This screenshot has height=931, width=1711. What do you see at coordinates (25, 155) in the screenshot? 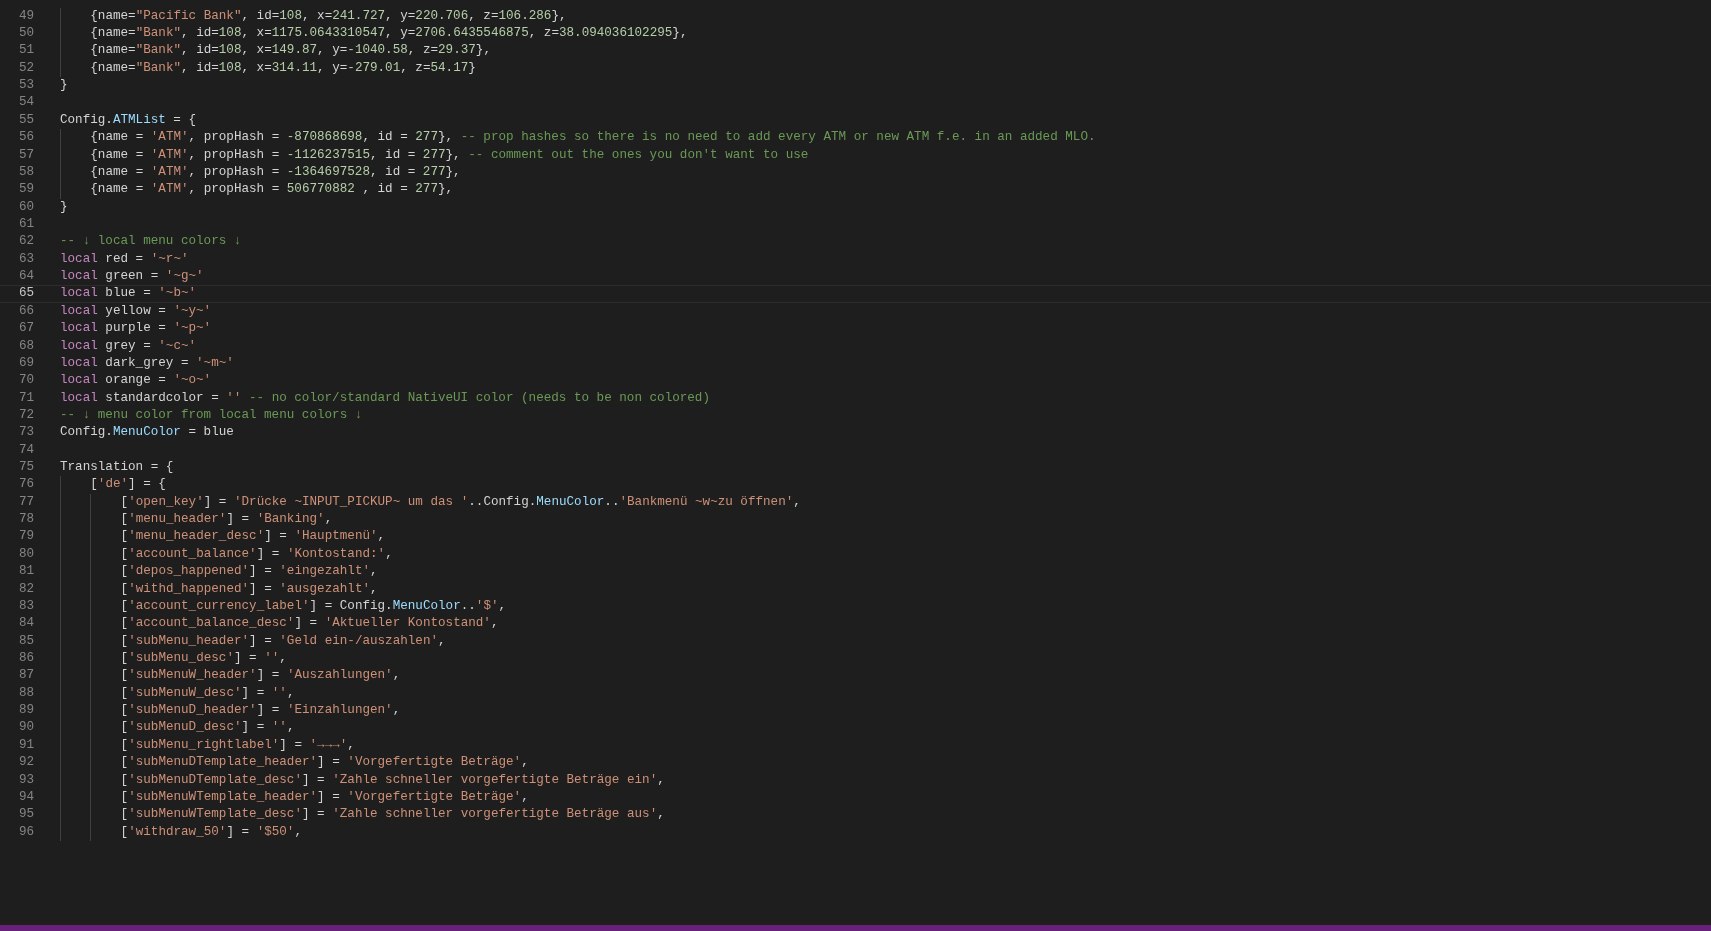
I see `line-number: 57` at bounding box center [25, 155].